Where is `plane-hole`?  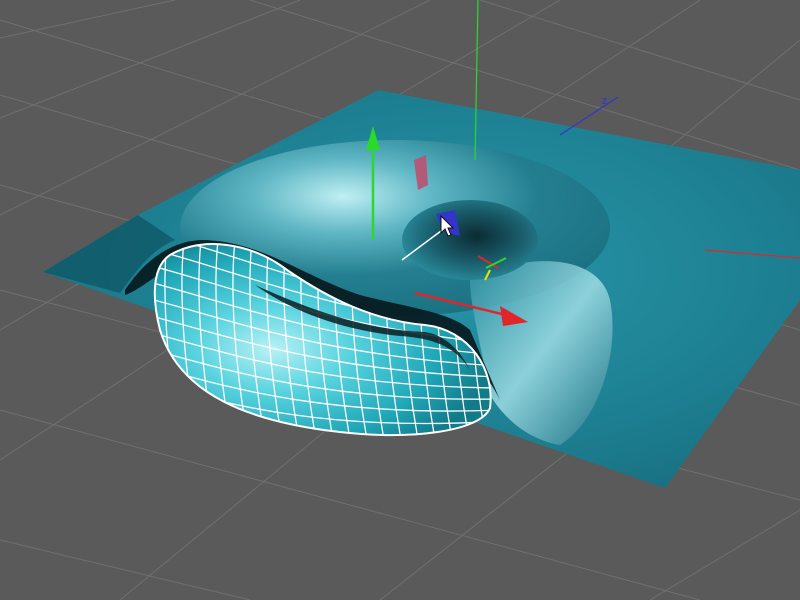
plane-hole is located at coordinates (470, 240).